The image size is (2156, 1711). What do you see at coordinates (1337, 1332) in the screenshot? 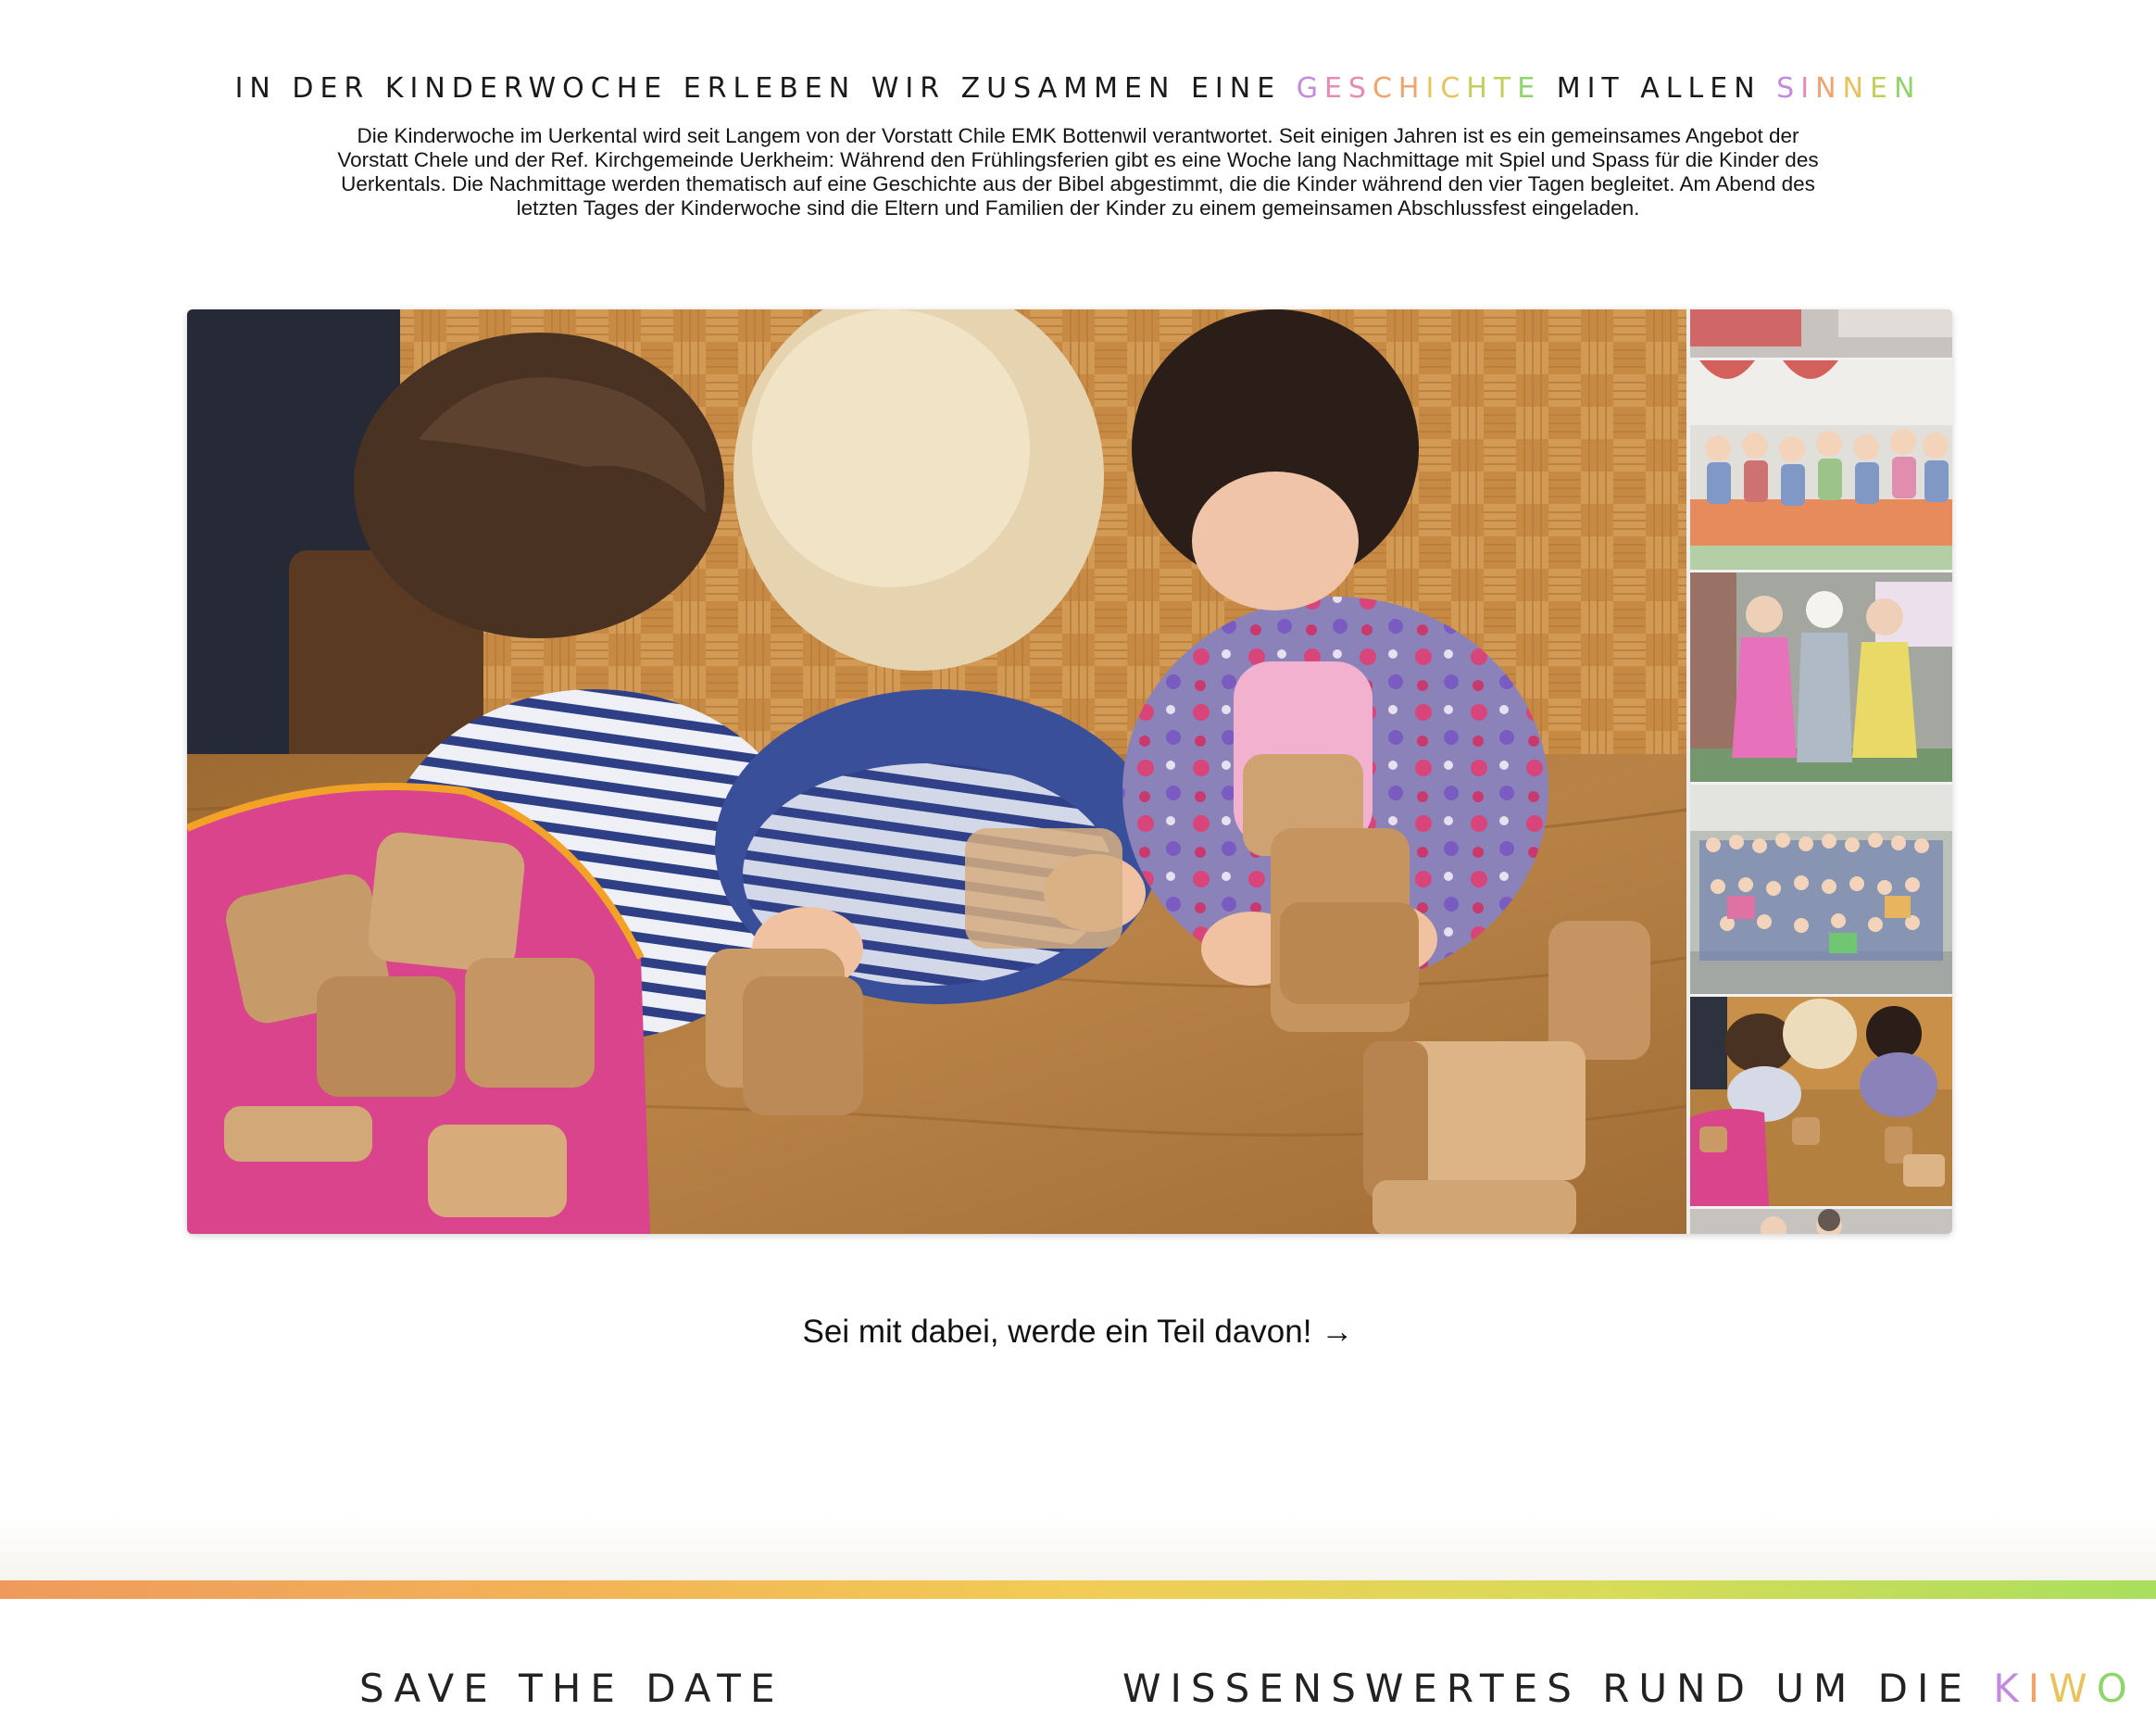
I see `arrow-right-icon: →` at bounding box center [1337, 1332].